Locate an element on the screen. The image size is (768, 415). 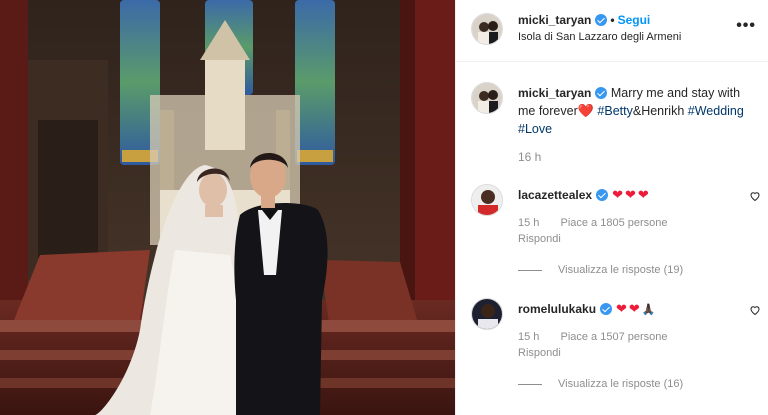
author-username: micki_taryan is located at coordinates (554, 20).